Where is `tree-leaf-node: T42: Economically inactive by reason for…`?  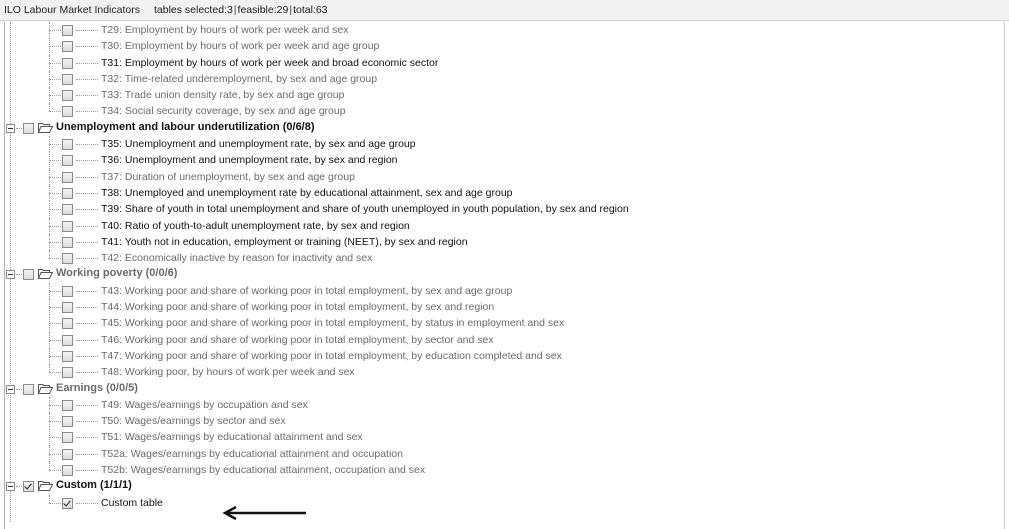 tree-leaf-node: T42: Economically inactive by reason for… is located at coordinates (504, 258).